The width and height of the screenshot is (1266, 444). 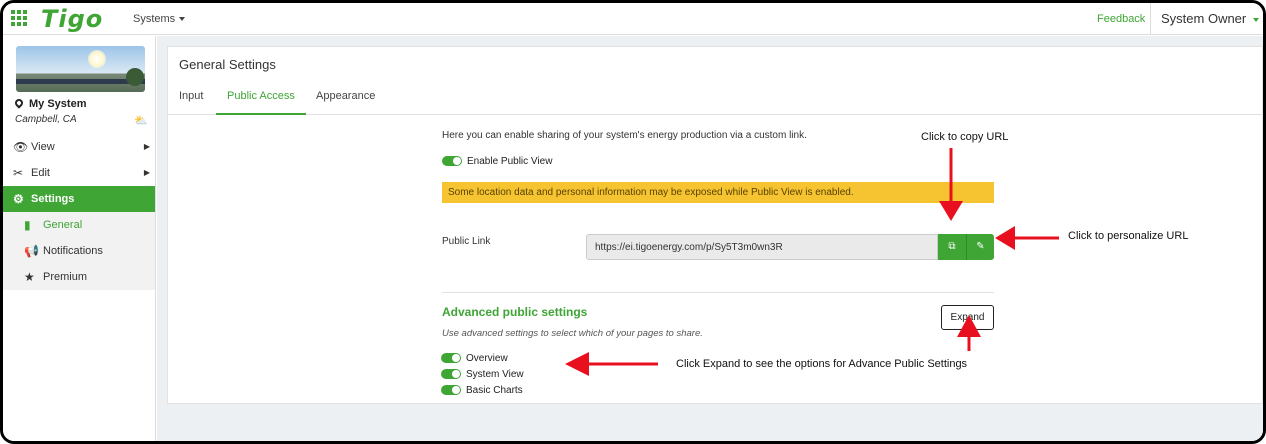 What do you see at coordinates (72, 19) in the screenshot?
I see `tigo-logo: Tigo` at bounding box center [72, 19].